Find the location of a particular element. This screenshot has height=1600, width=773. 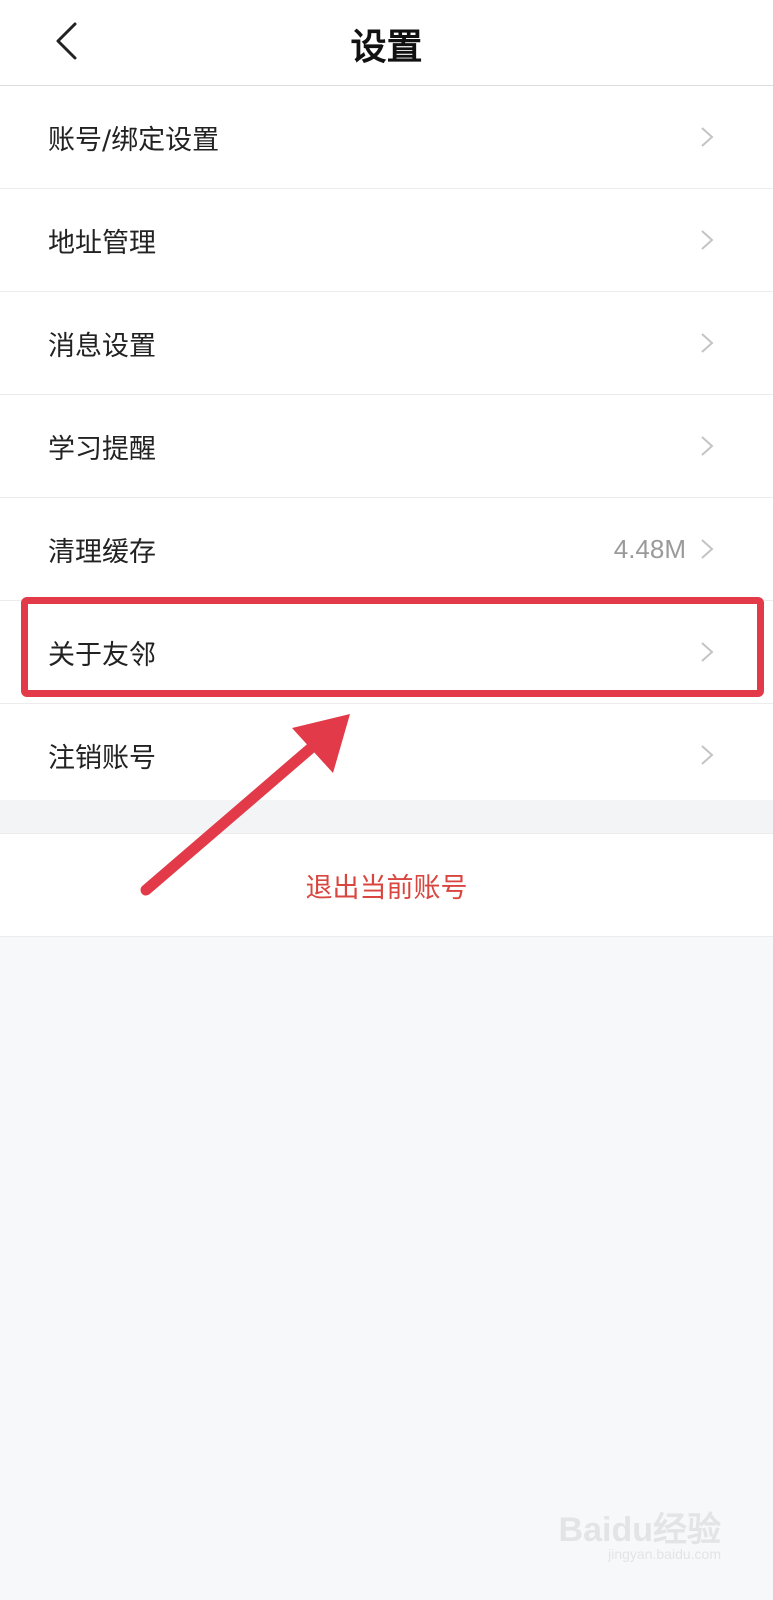

settings-item-account-binding: 账号/绑定设置 is located at coordinates (386, 137).